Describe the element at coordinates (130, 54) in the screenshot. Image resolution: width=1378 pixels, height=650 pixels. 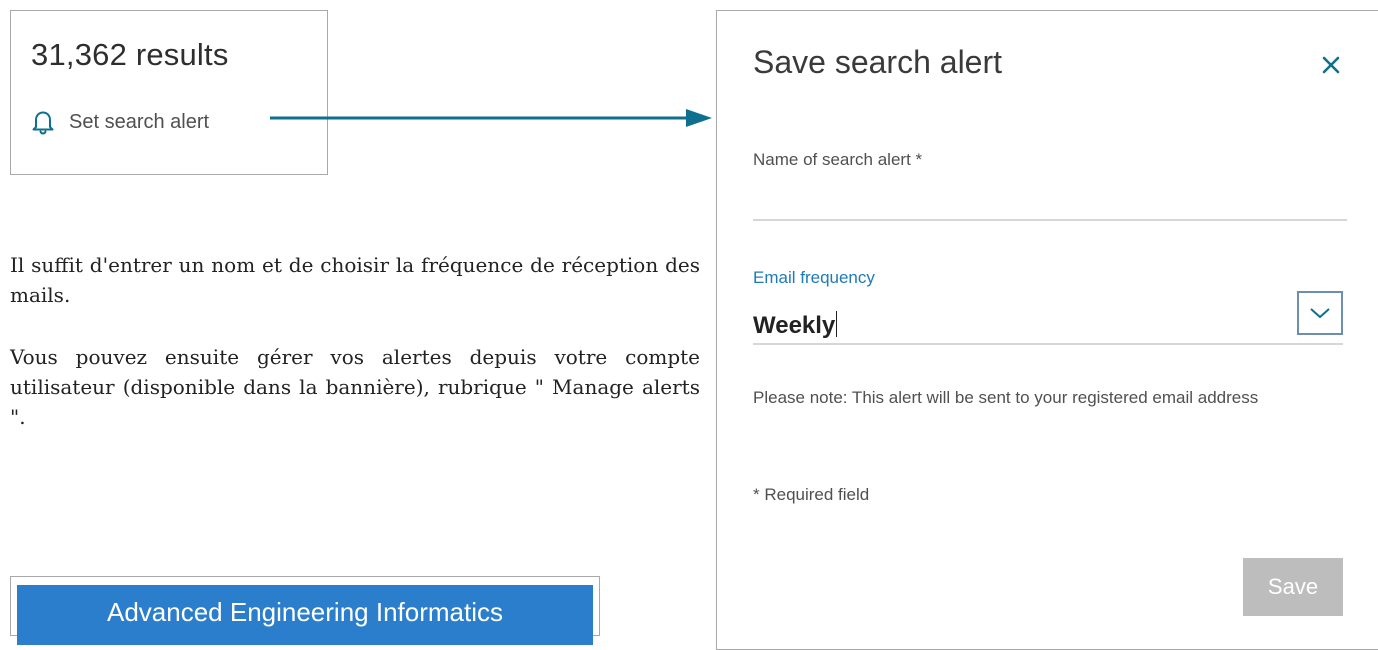
I see `results-count: 31,362 results` at that location.